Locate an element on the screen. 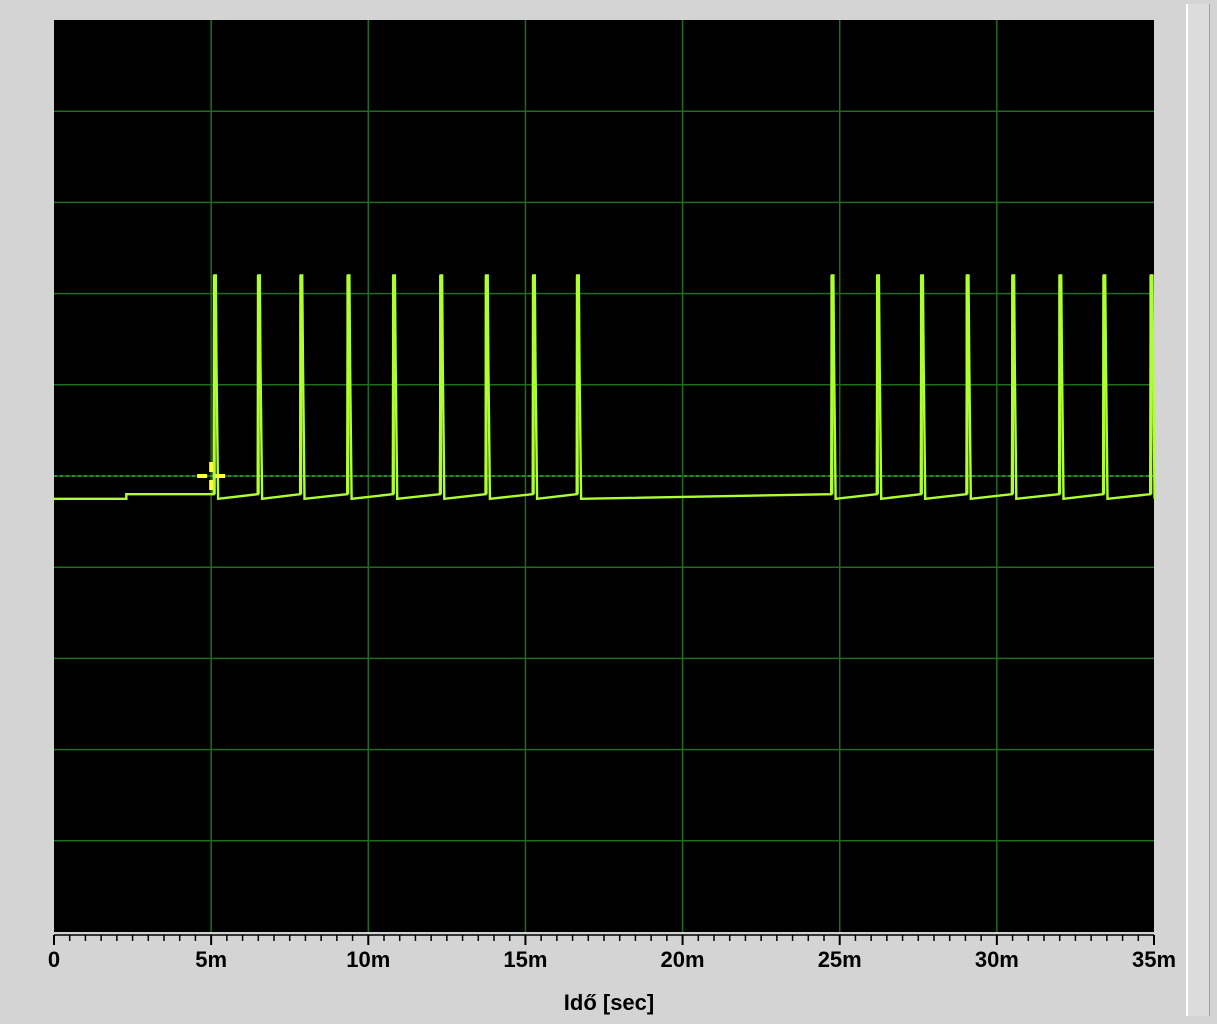 The width and height of the screenshot is (1217, 1024). x-tick-label: 15m is located at coordinates (525, 959).